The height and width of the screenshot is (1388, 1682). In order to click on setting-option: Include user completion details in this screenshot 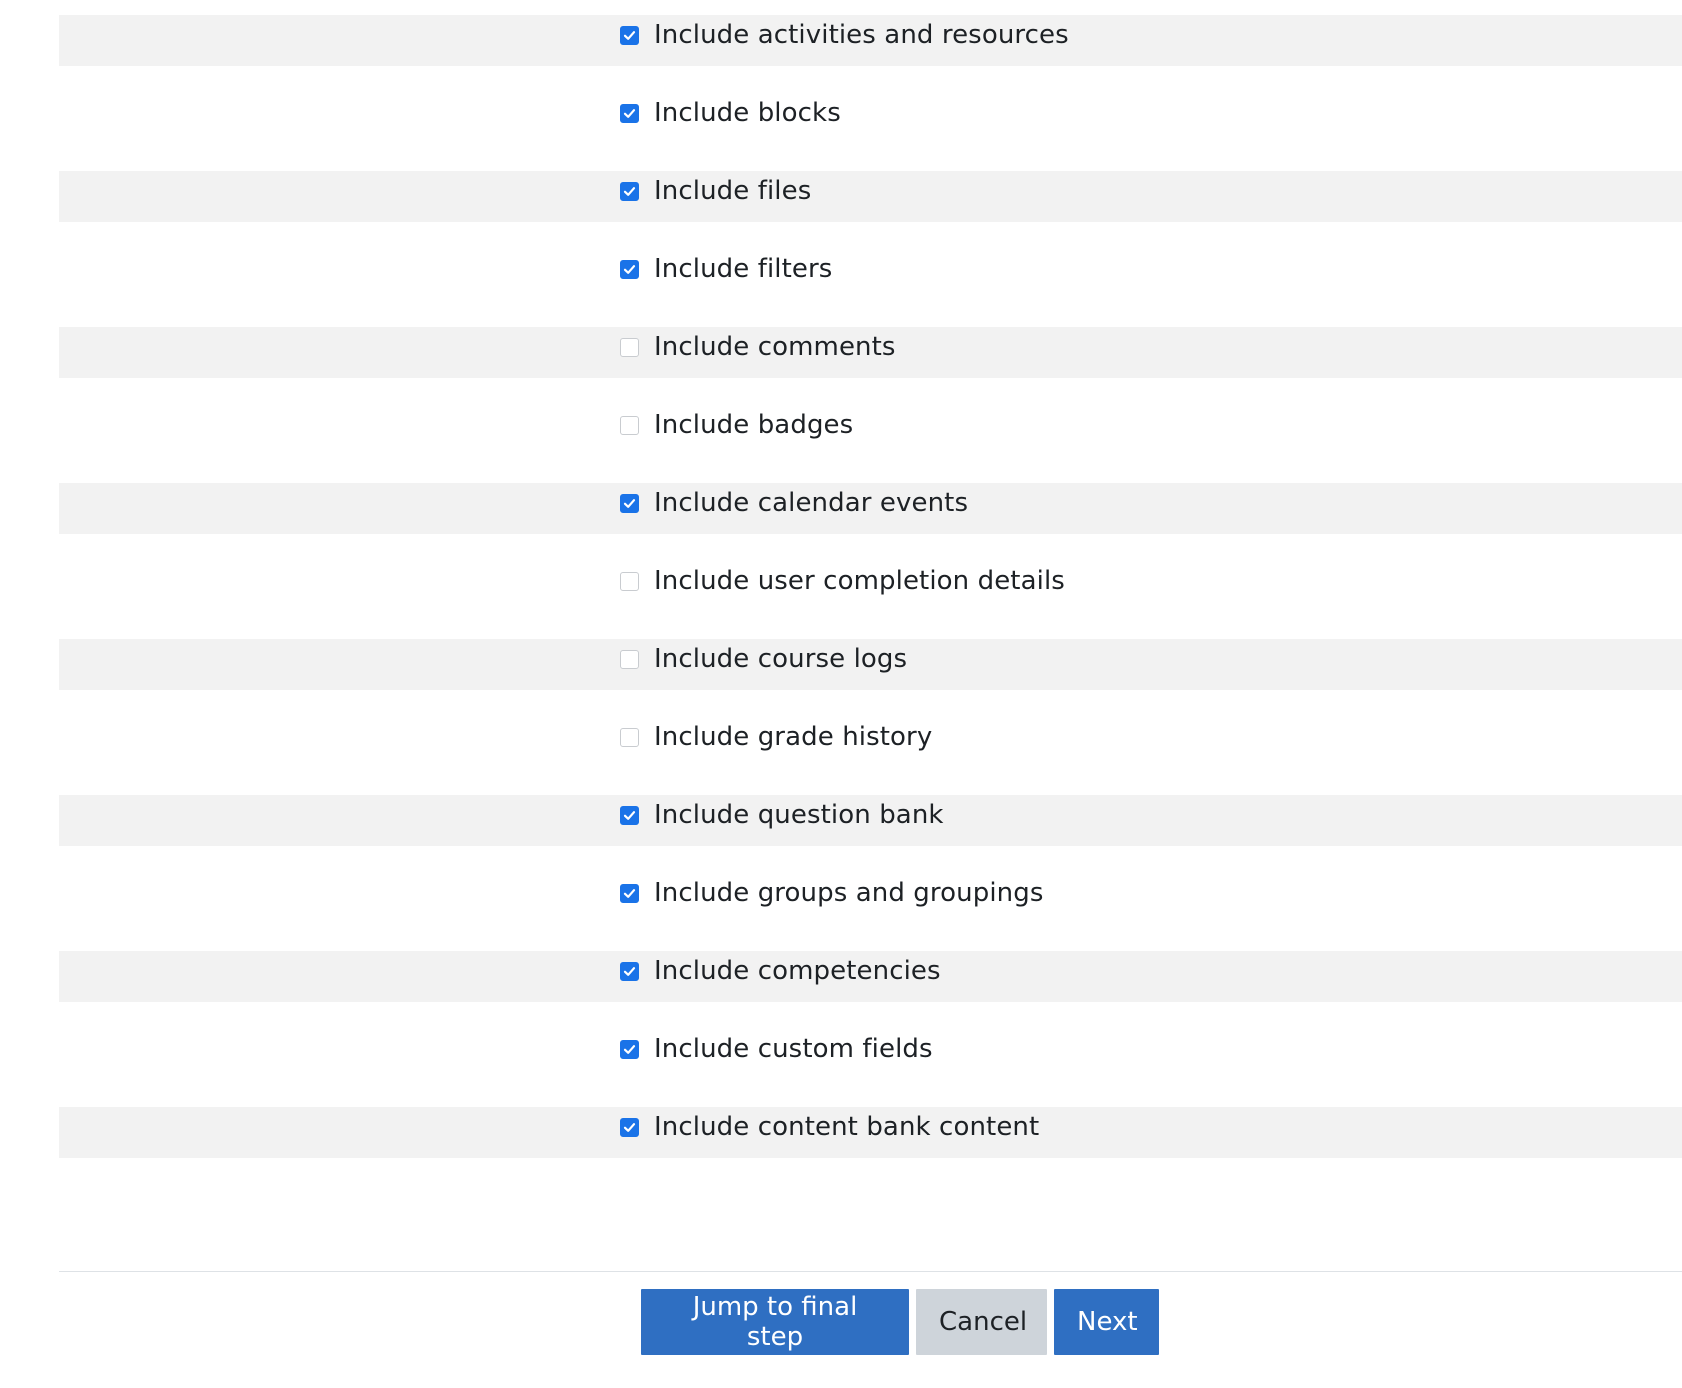, I will do `click(842, 581)`.